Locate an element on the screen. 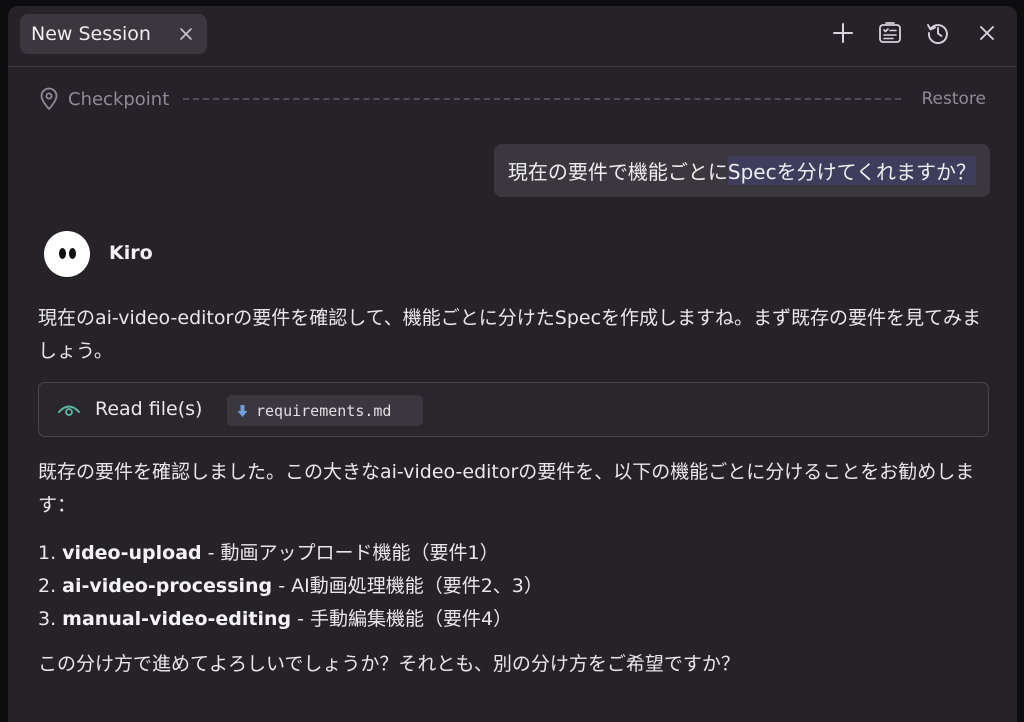 This screenshot has width=1024, height=722. file-chip-requirements: requirements.md is located at coordinates (325, 410).